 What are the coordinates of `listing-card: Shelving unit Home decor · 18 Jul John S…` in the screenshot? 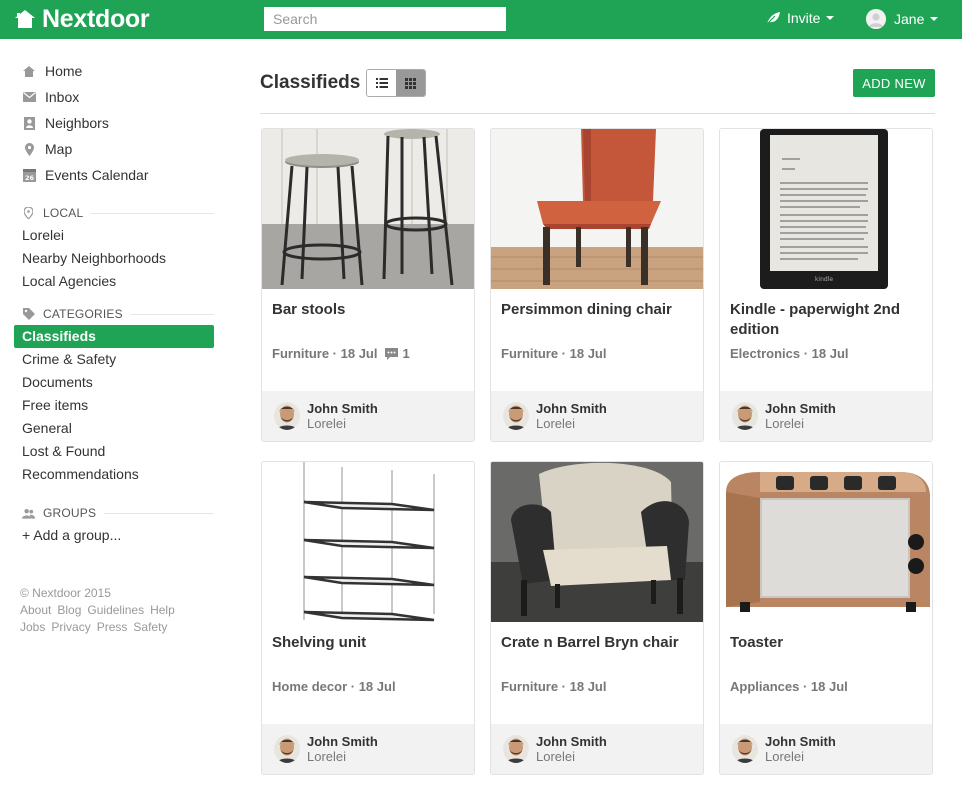 It's located at (368, 618).